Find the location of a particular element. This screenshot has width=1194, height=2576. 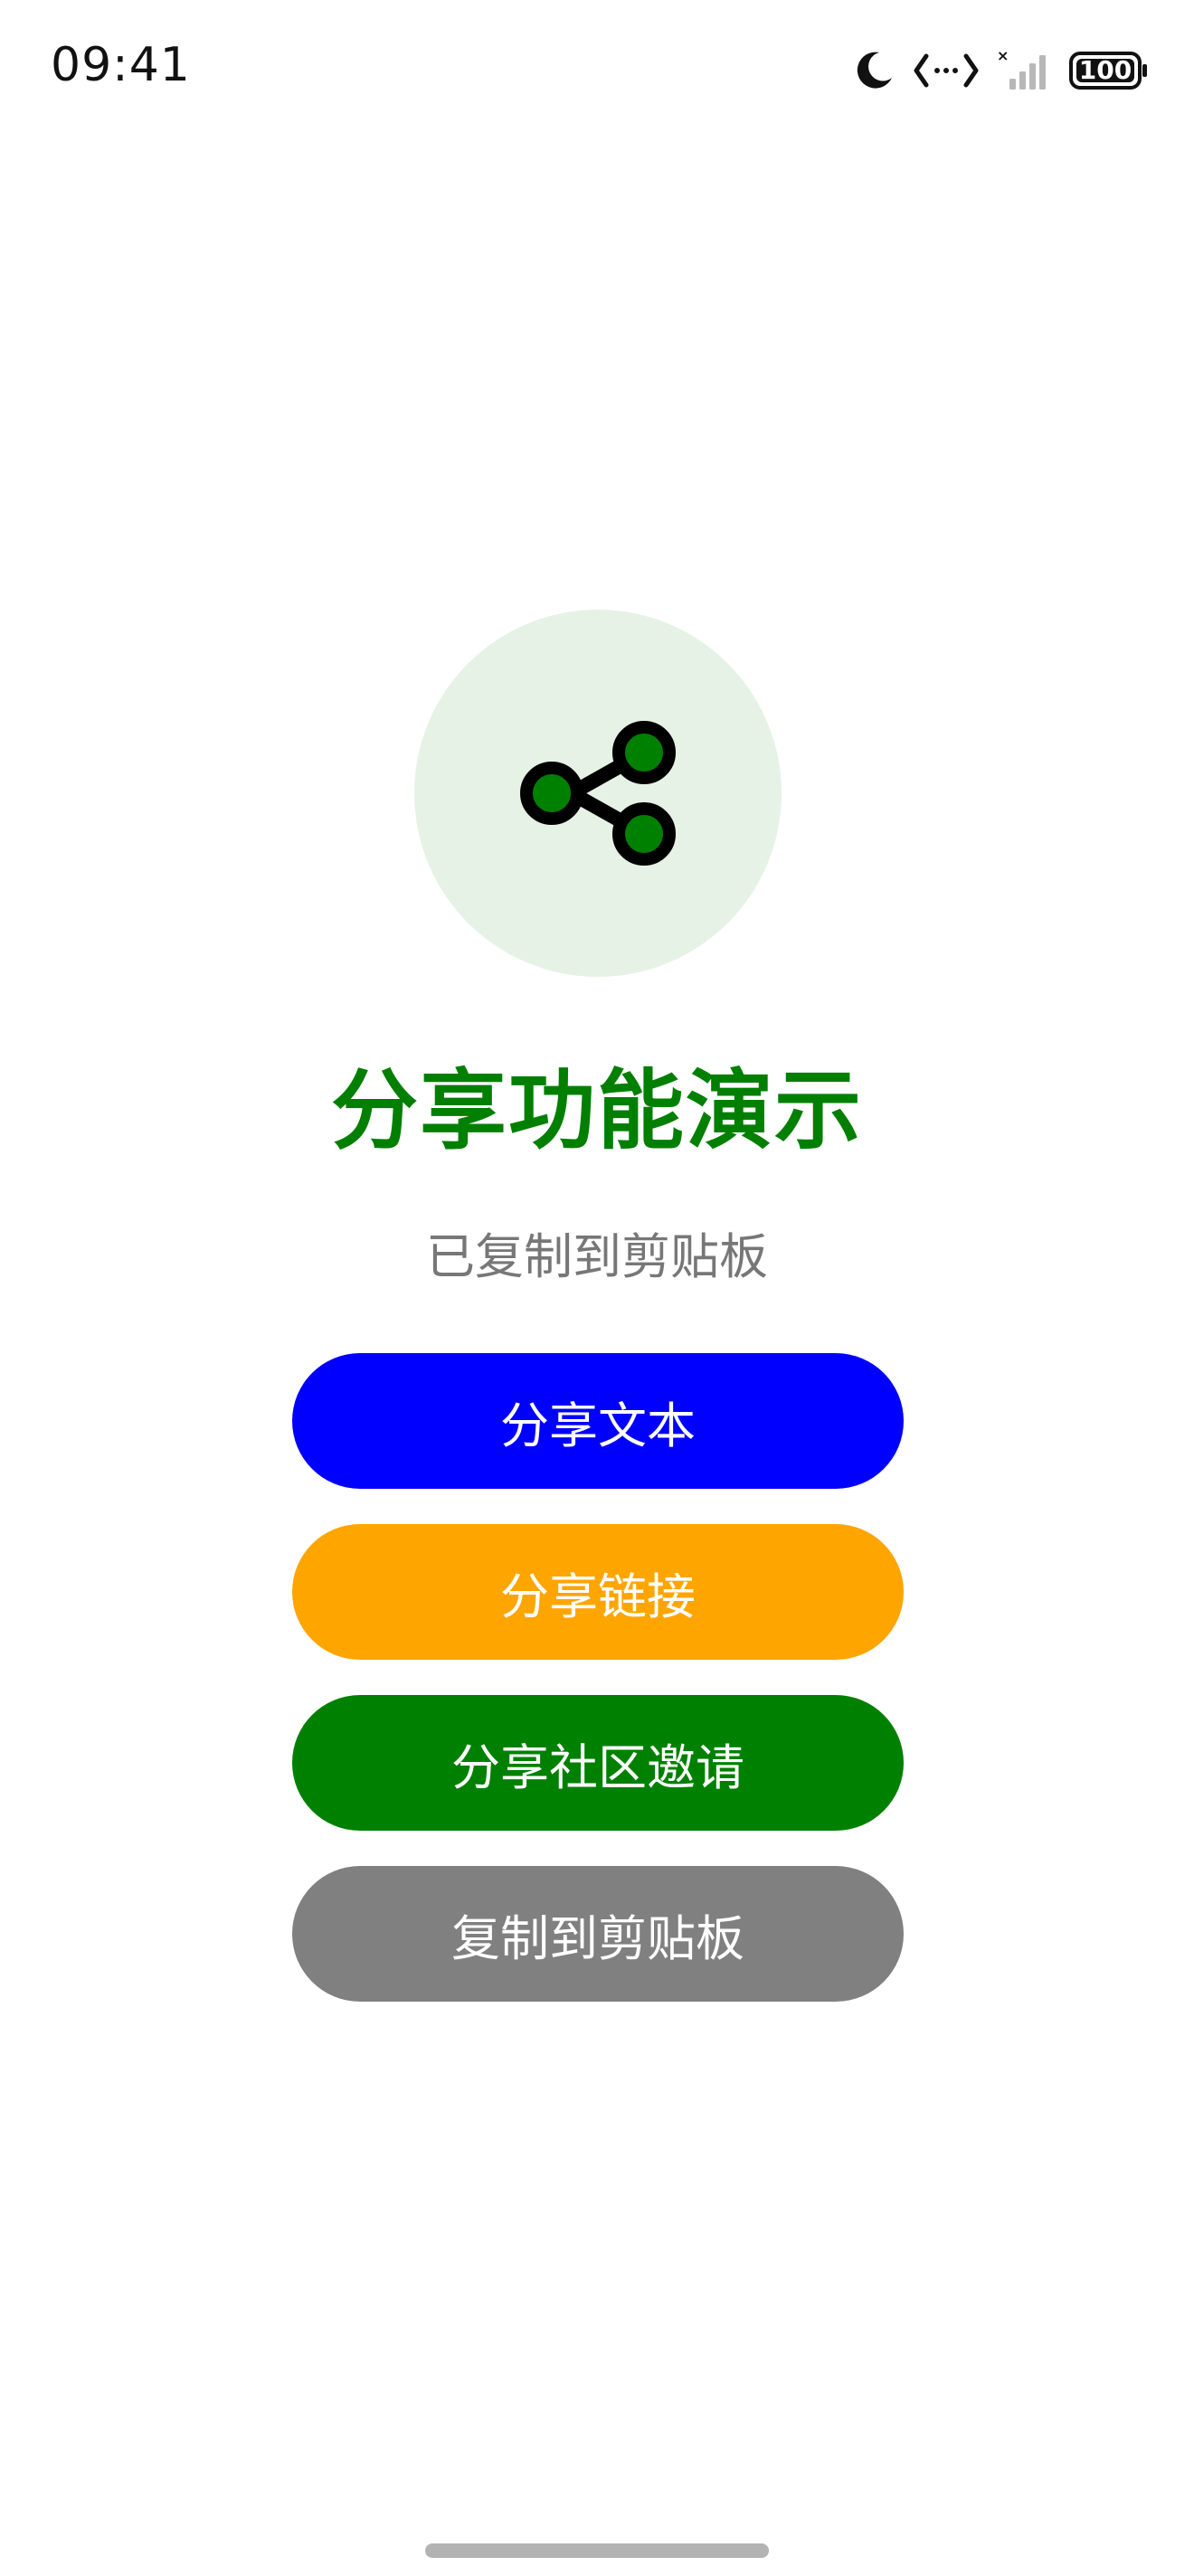

data-transfer-icon is located at coordinates (946, 70).